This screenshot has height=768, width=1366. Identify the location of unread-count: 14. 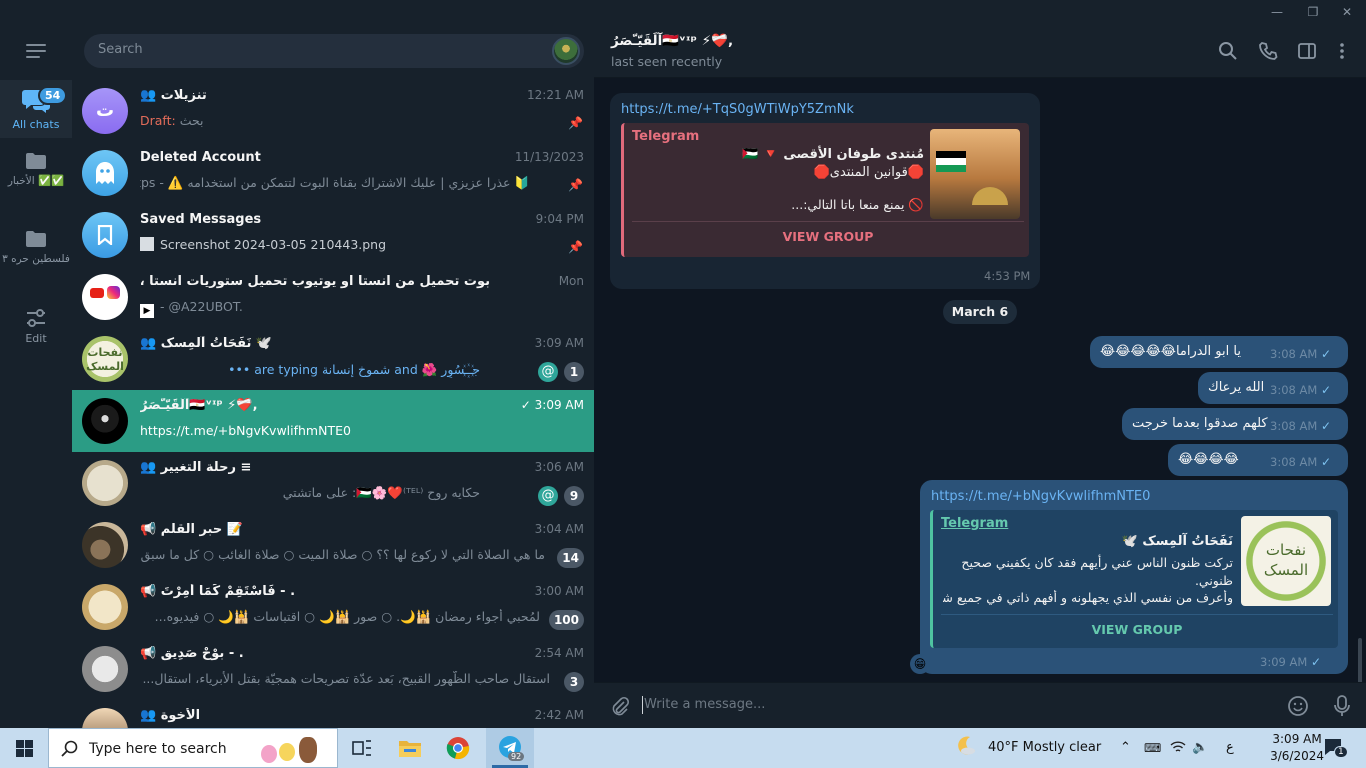
(570, 558).